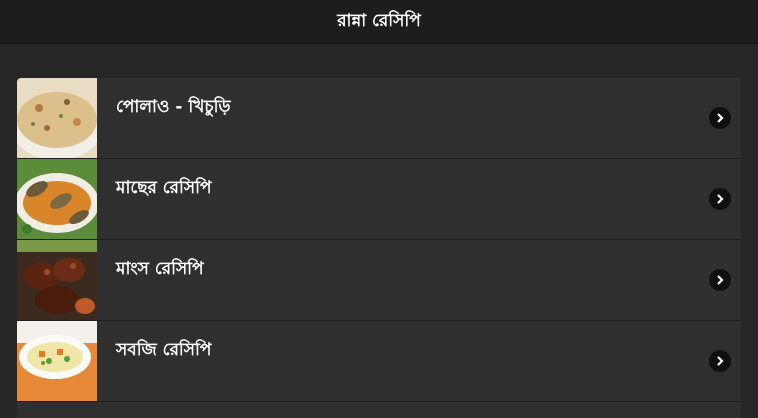 The width and height of the screenshot is (758, 418). Describe the element at coordinates (160, 269) in the screenshot. I see `list-item-label: মাংস রেসিপি` at that location.